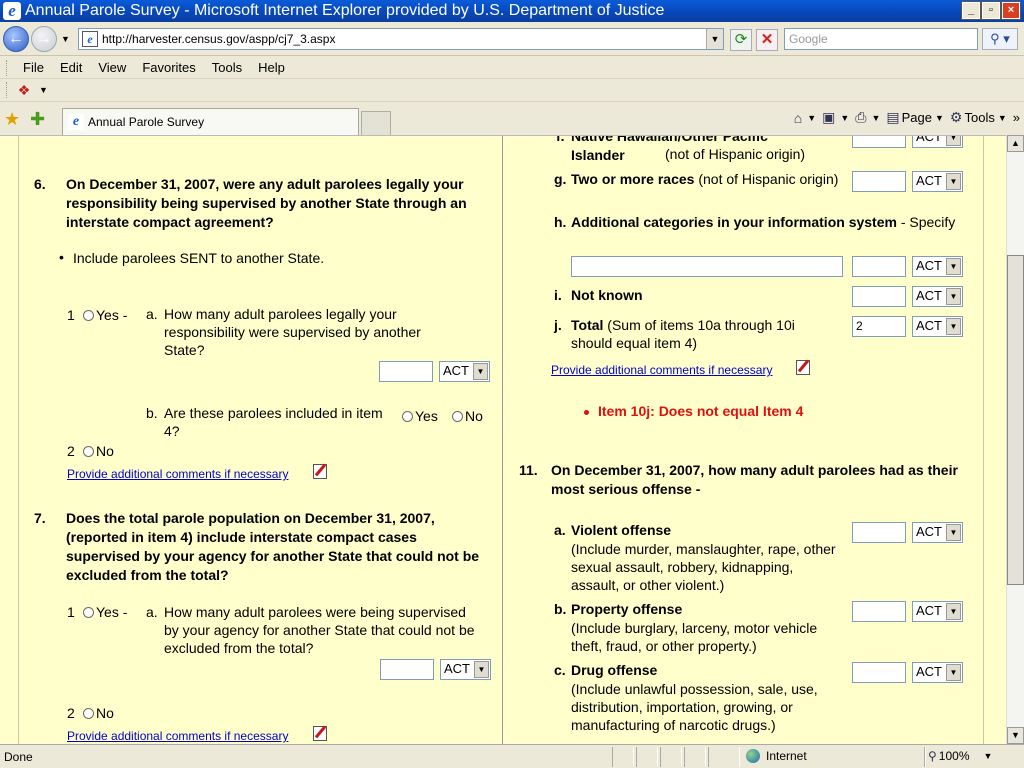 The image size is (1024, 768). What do you see at coordinates (40, 518) in the screenshot?
I see `q7-number: 7.` at bounding box center [40, 518].